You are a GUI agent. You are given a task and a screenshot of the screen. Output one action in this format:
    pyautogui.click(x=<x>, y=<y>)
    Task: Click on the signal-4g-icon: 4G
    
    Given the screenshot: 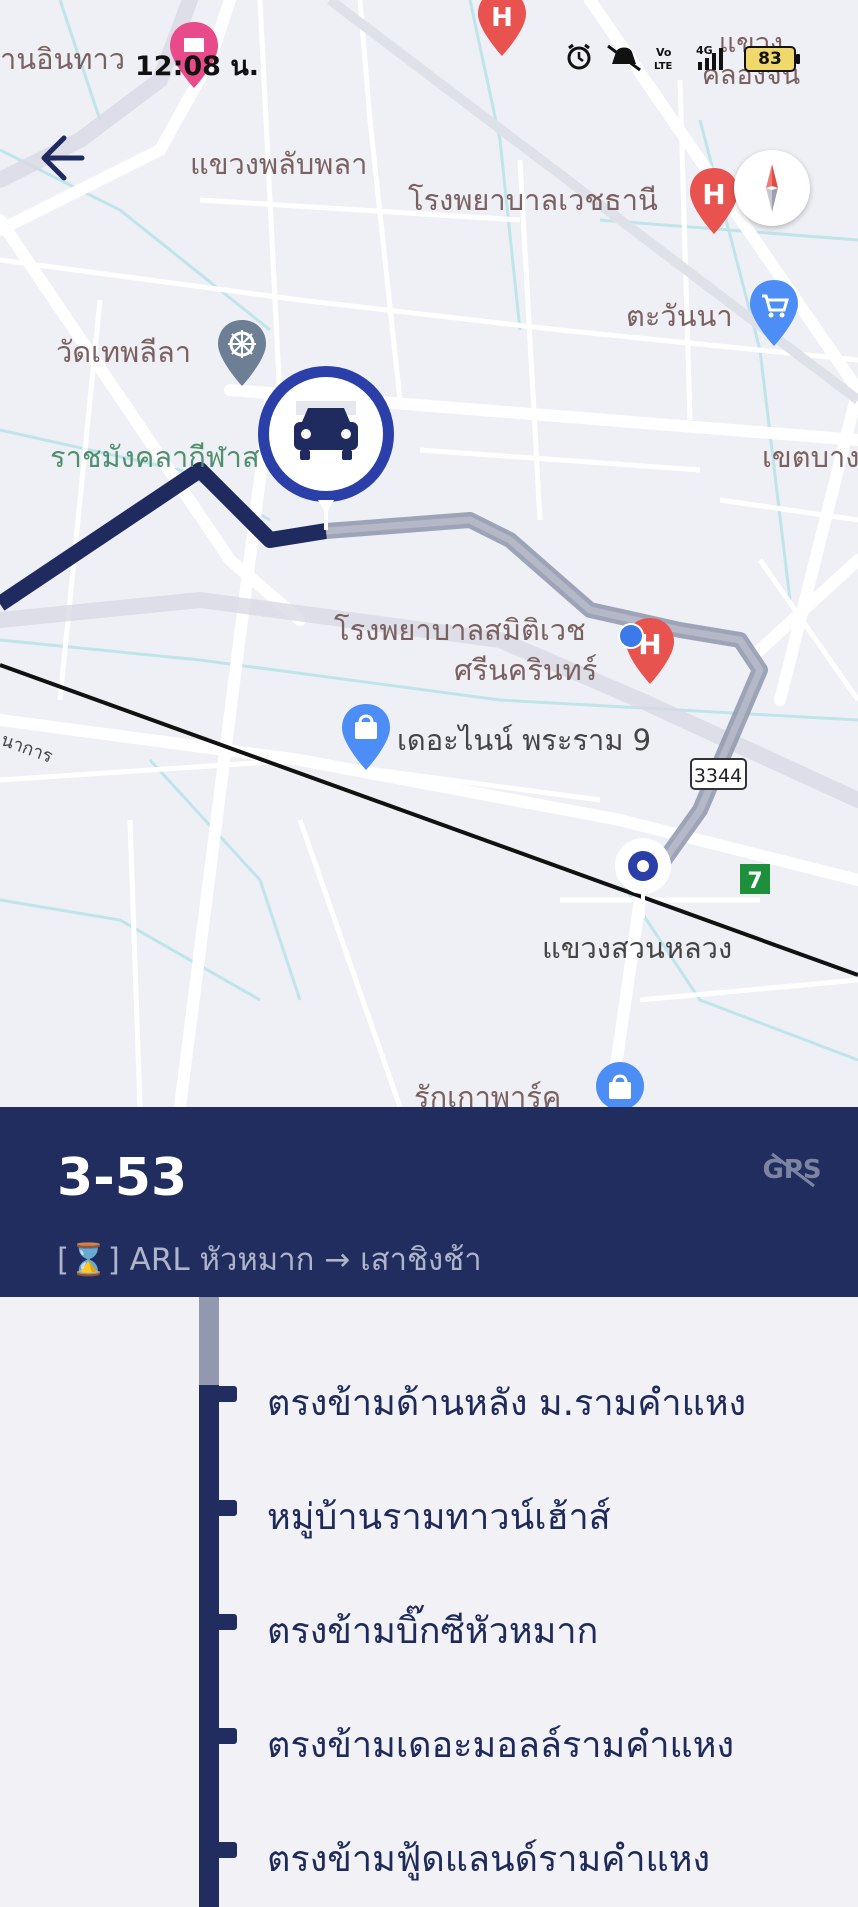 What is the action you would take?
    pyautogui.click(x=709, y=57)
    